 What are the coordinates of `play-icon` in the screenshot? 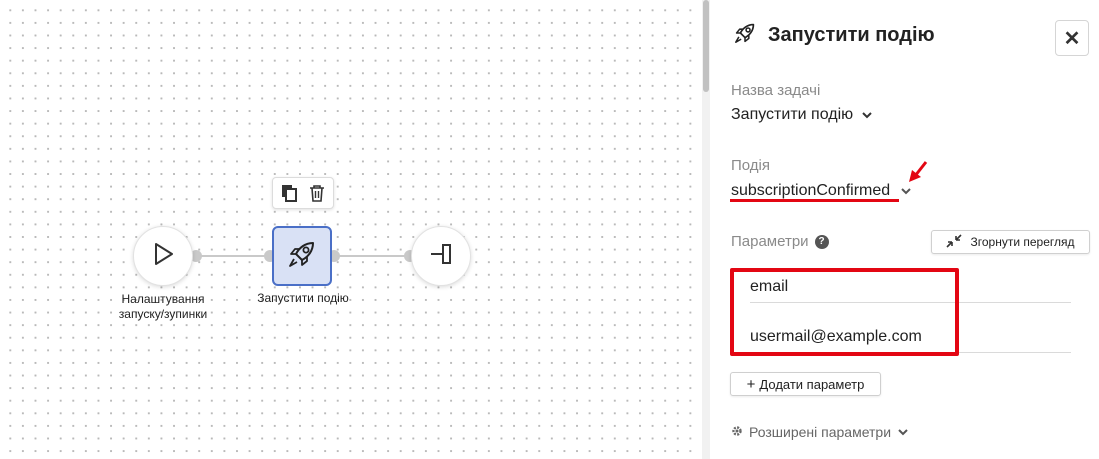 It's located at (163, 256).